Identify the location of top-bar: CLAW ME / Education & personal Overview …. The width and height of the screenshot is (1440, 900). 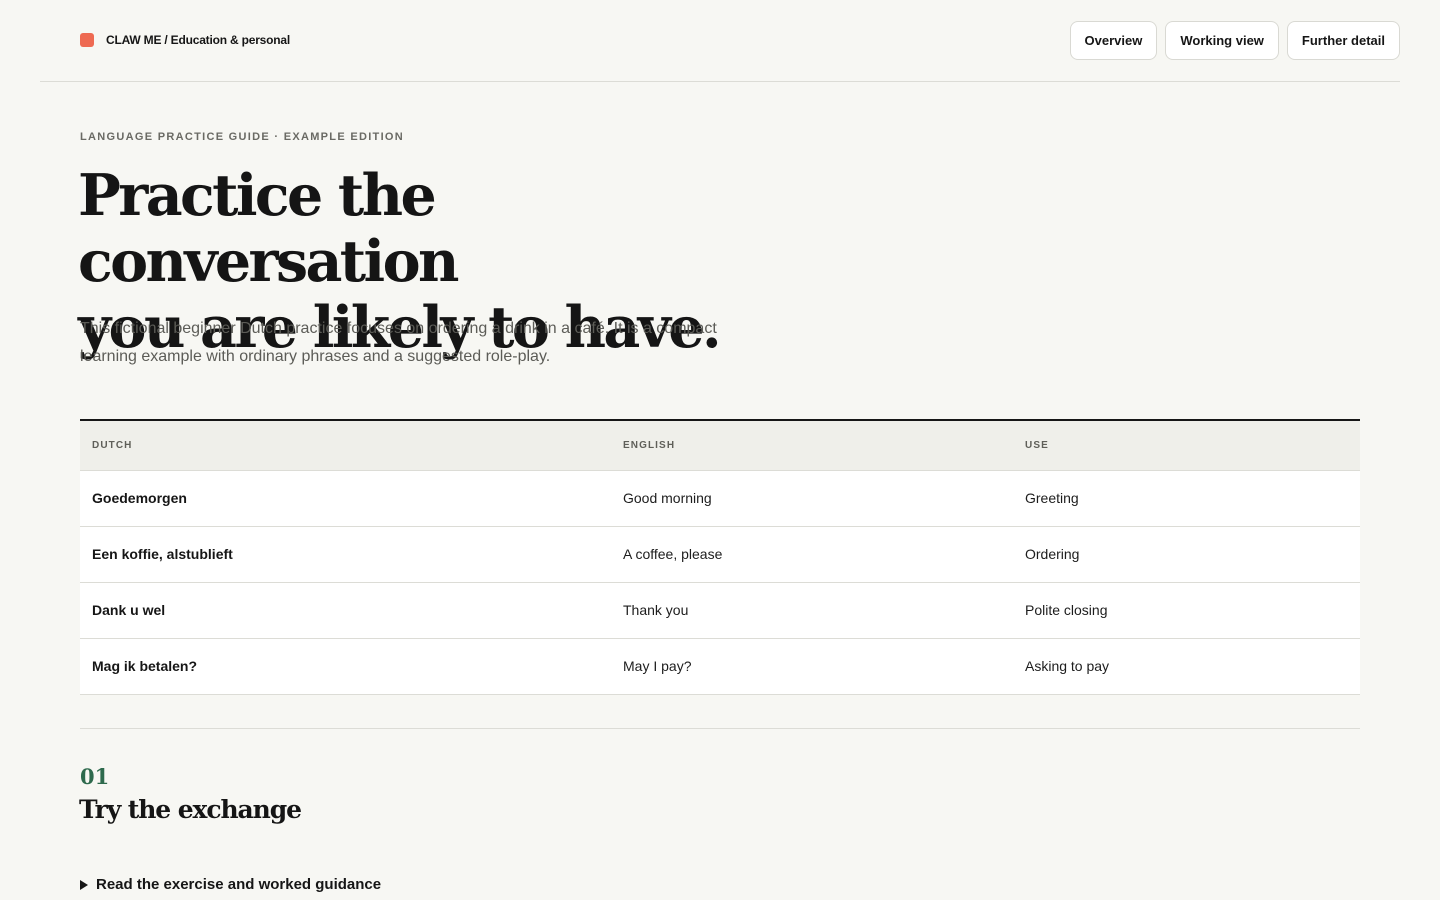
(720, 41).